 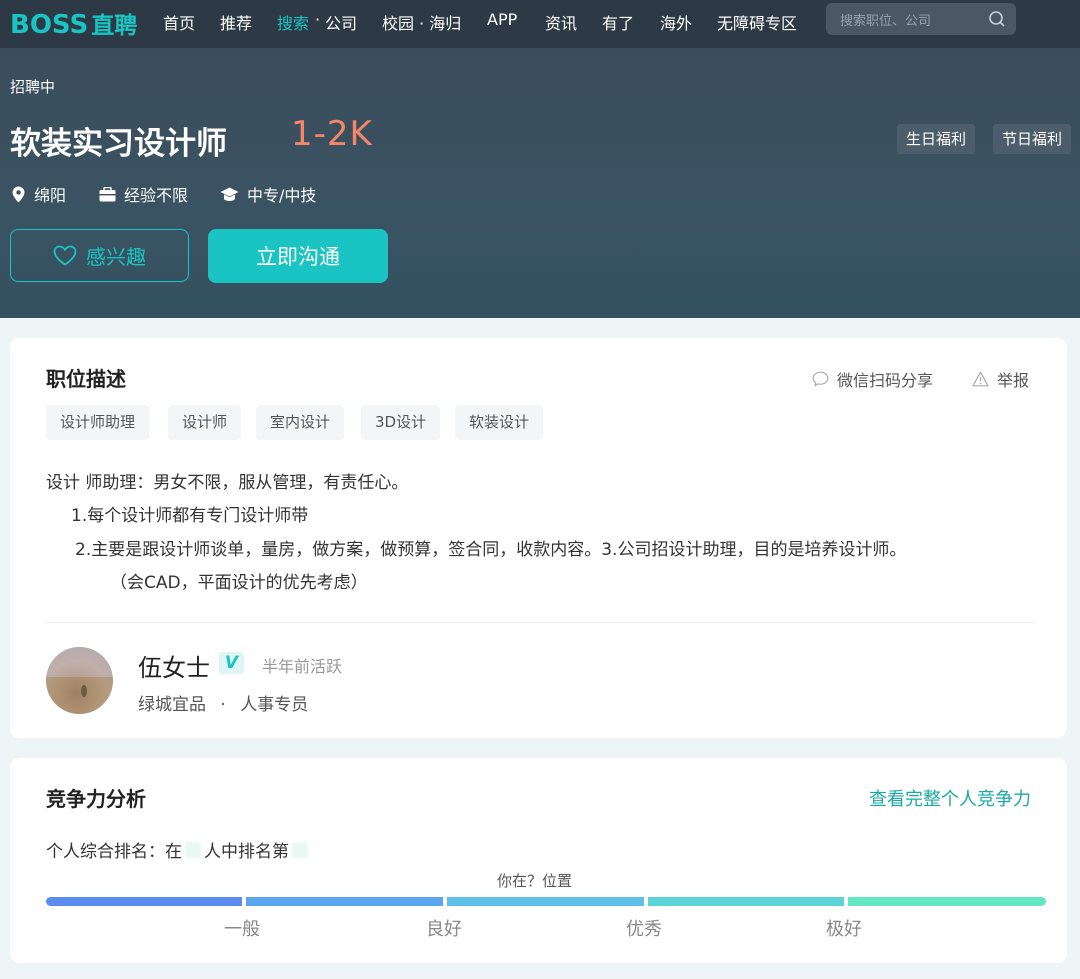 I want to click on warning-icon, so click(x=980, y=379).